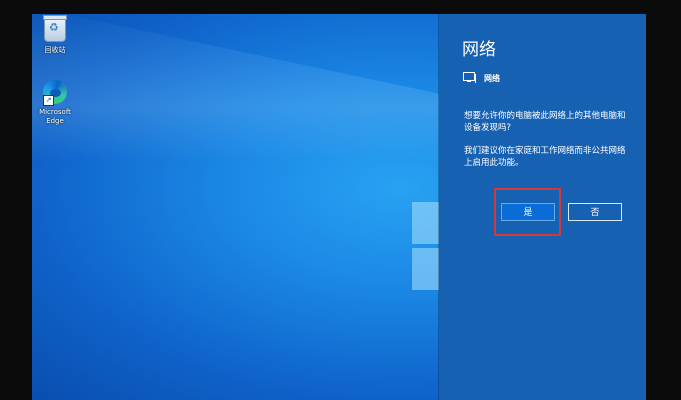 The height and width of the screenshot is (400, 681). What do you see at coordinates (545, 157) in the screenshot?
I see `discovery-recommendation: 我们建议你在家庭和工作网络而非公共网络上启用此功能。` at bounding box center [545, 157].